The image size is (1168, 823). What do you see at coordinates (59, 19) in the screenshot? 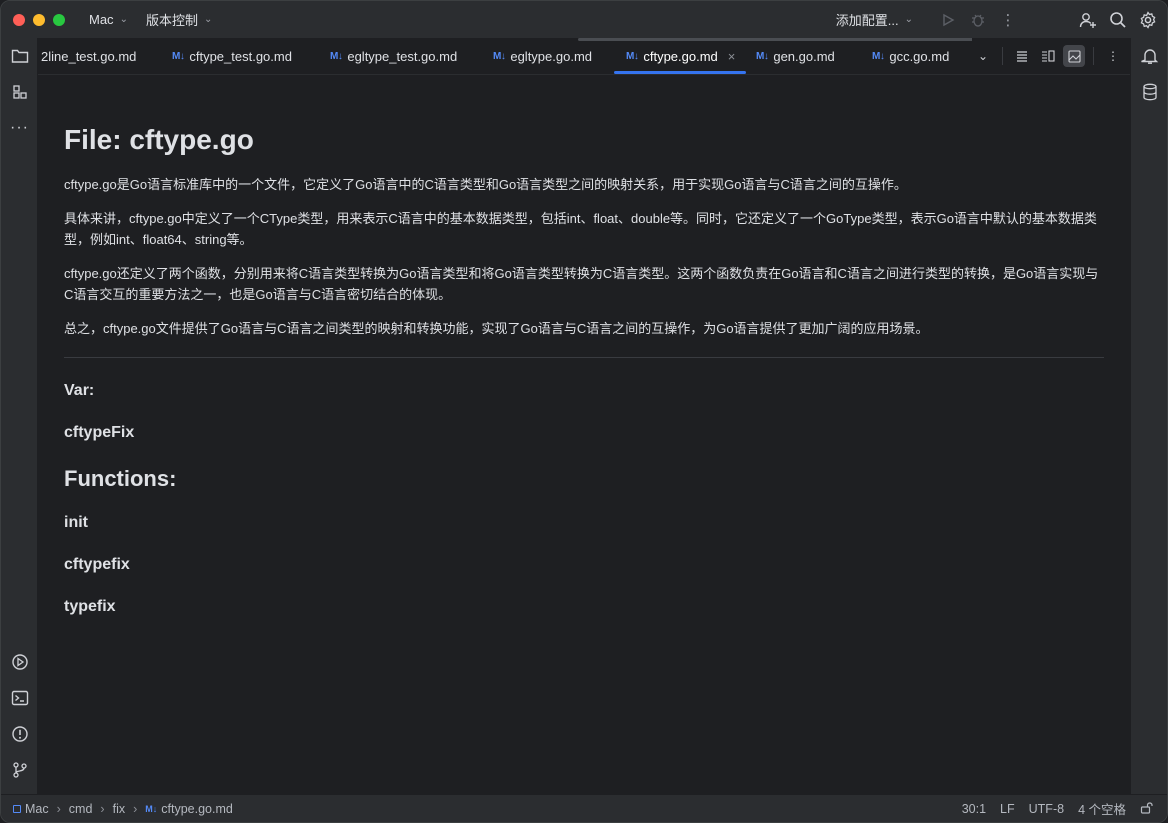
I see `zoom-window-button` at bounding box center [59, 19].